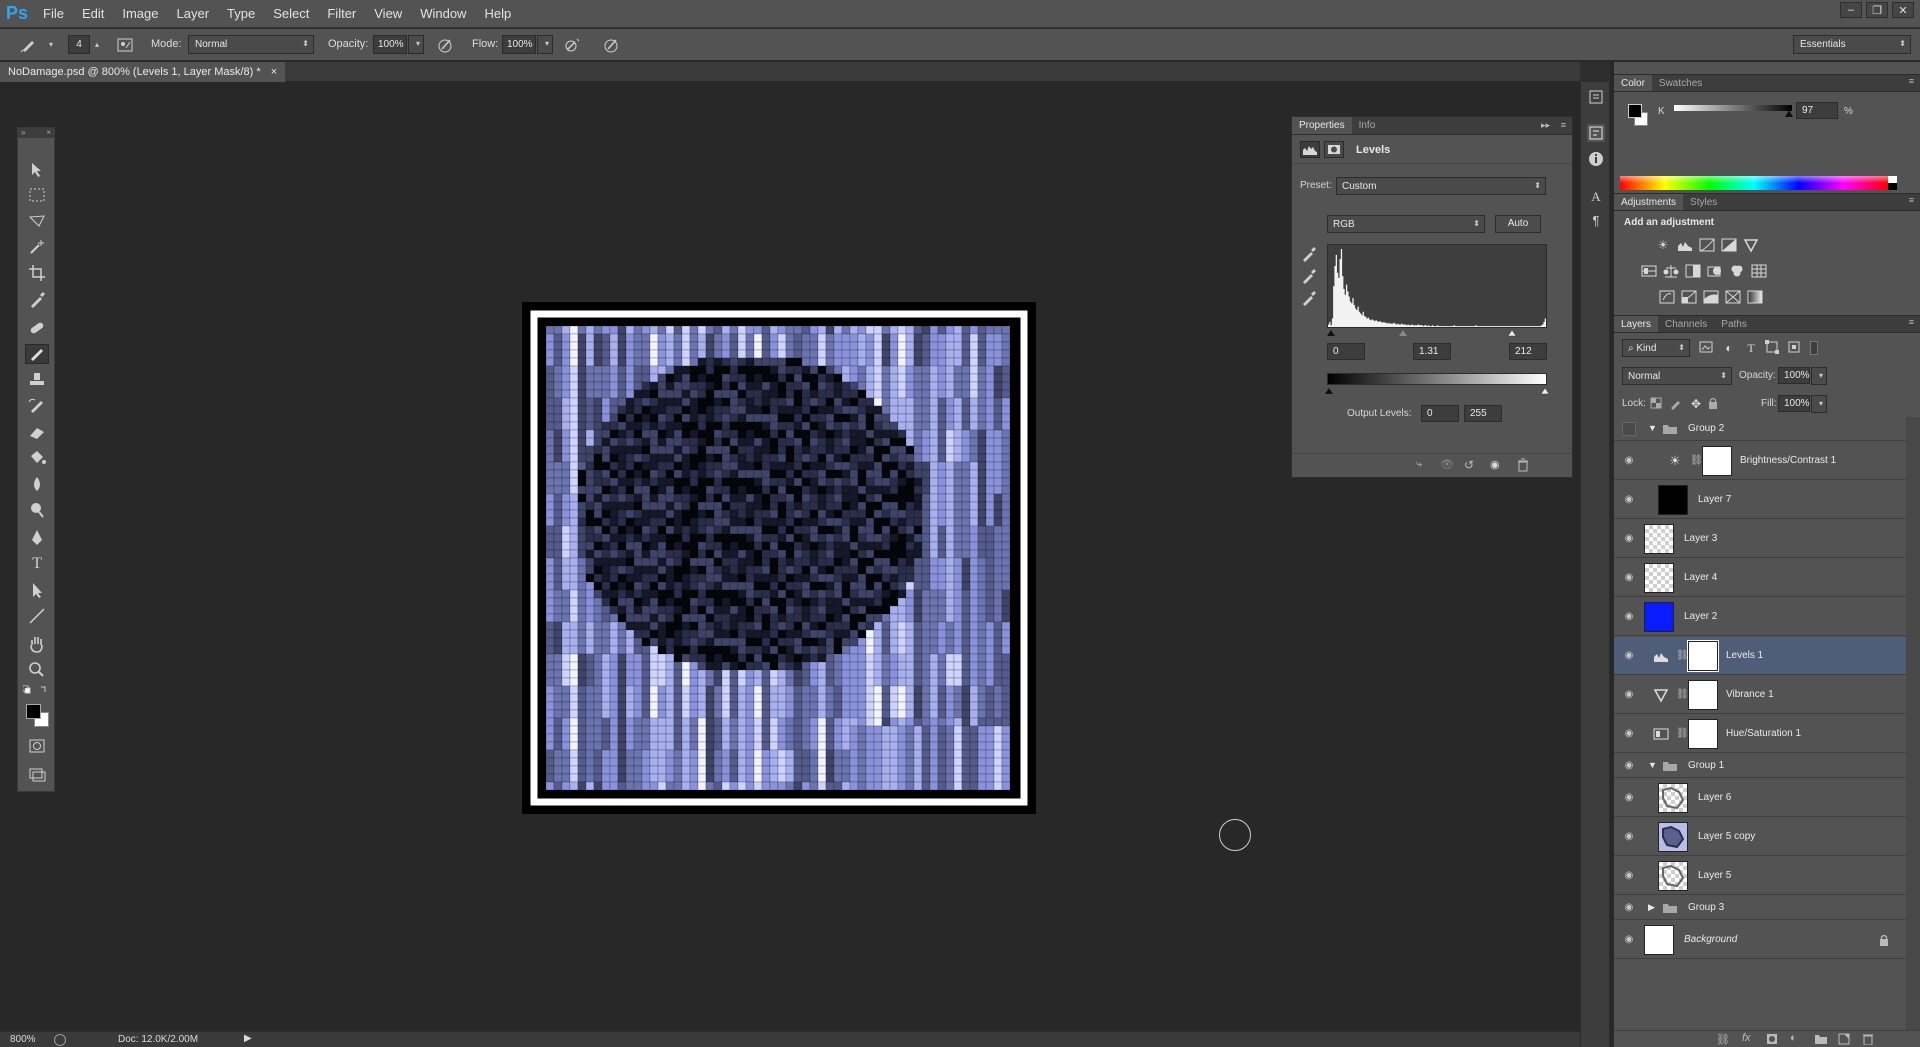 The image size is (1920, 1047). What do you see at coordinates (1711, 297) in the screenshot?
I see `threshold-icon` at bounding box center [1711, 297].